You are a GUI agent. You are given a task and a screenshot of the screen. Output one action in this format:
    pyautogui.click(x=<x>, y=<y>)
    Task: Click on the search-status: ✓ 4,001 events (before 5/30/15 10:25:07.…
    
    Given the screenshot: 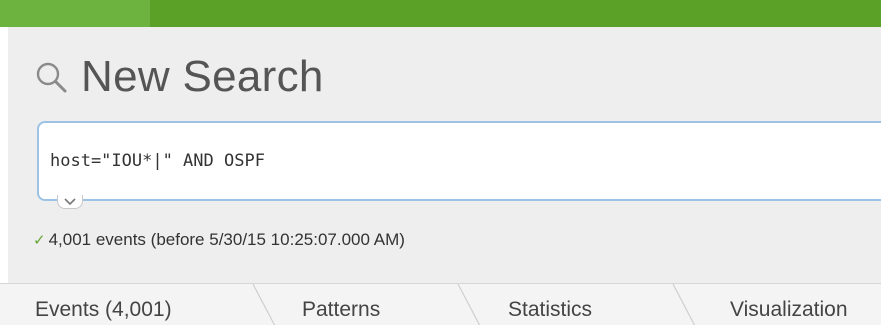 What is the action you would take?
    pyautogui.click(x=219, y=240)
    